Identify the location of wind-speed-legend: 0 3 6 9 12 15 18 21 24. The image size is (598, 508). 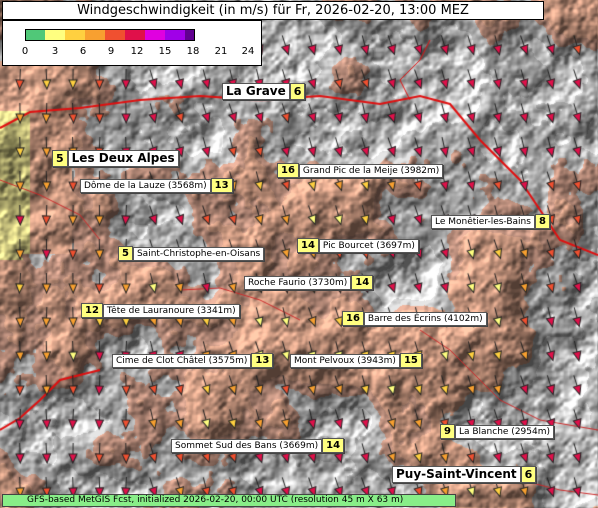
(132, 43).